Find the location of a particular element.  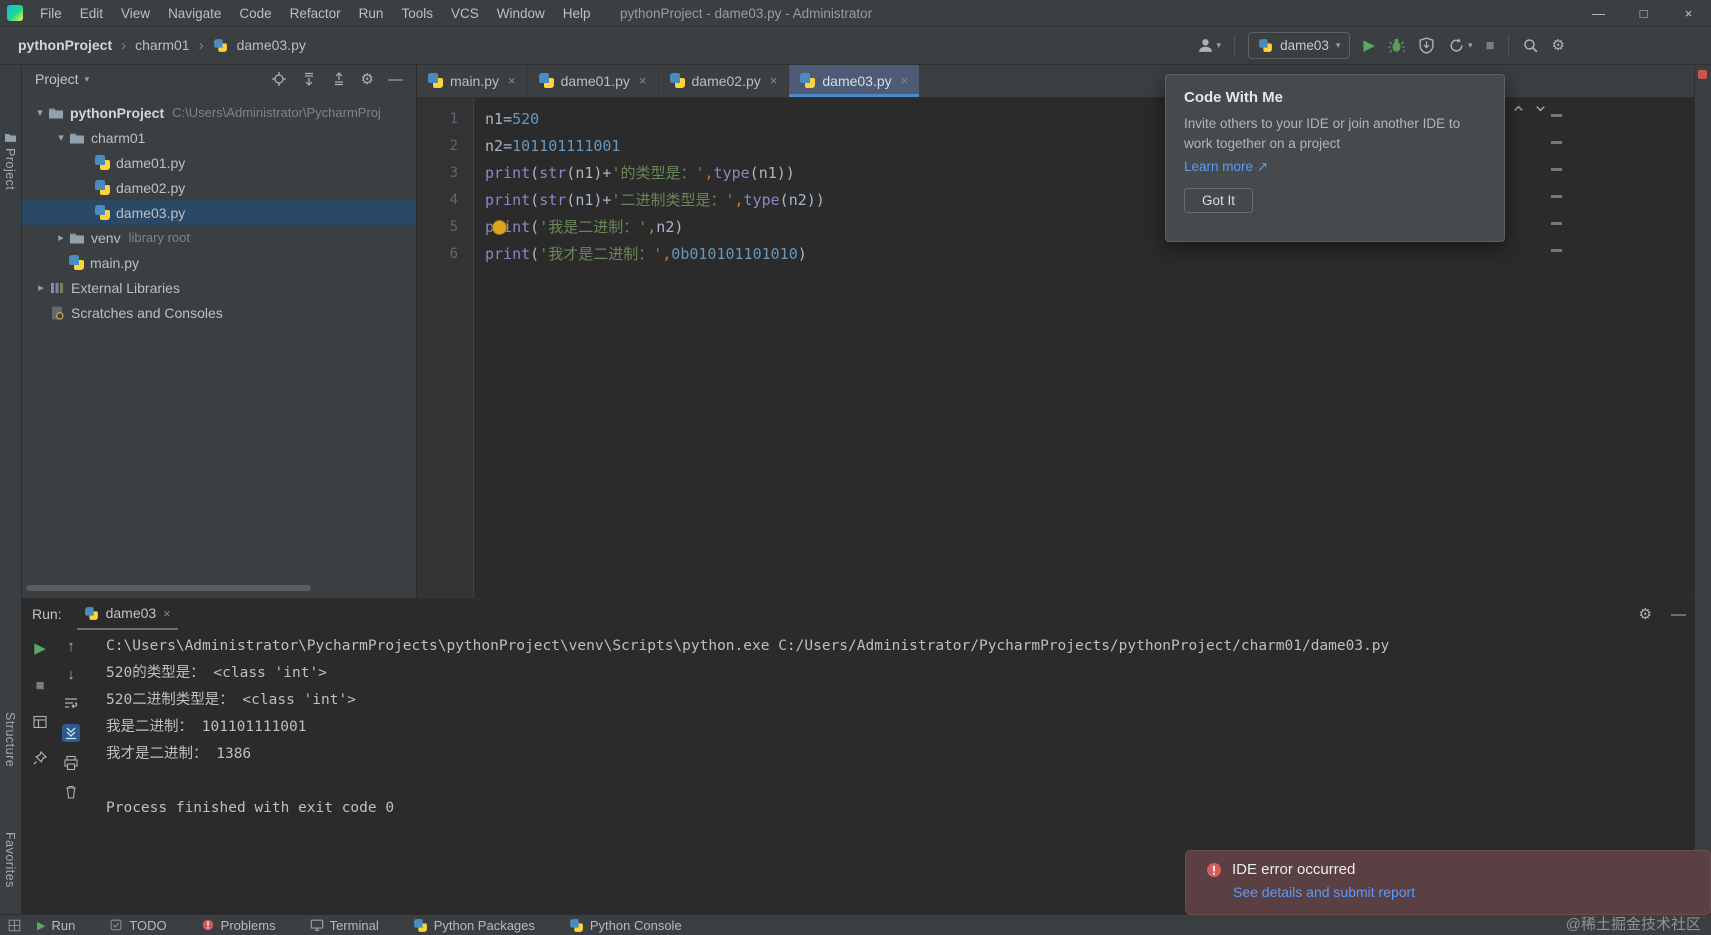

menu-refactor: Refactor is located at coordinates (315, 13).